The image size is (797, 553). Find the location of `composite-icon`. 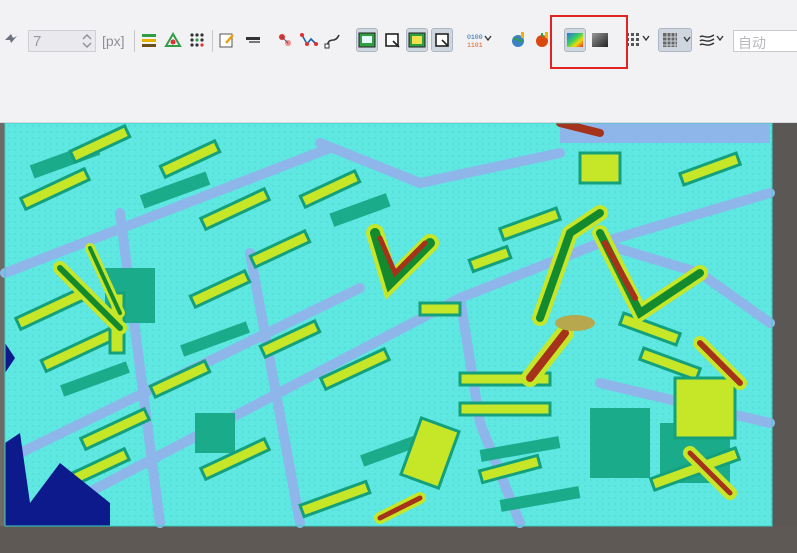

composite-icon is located at coordinates (417, 40).